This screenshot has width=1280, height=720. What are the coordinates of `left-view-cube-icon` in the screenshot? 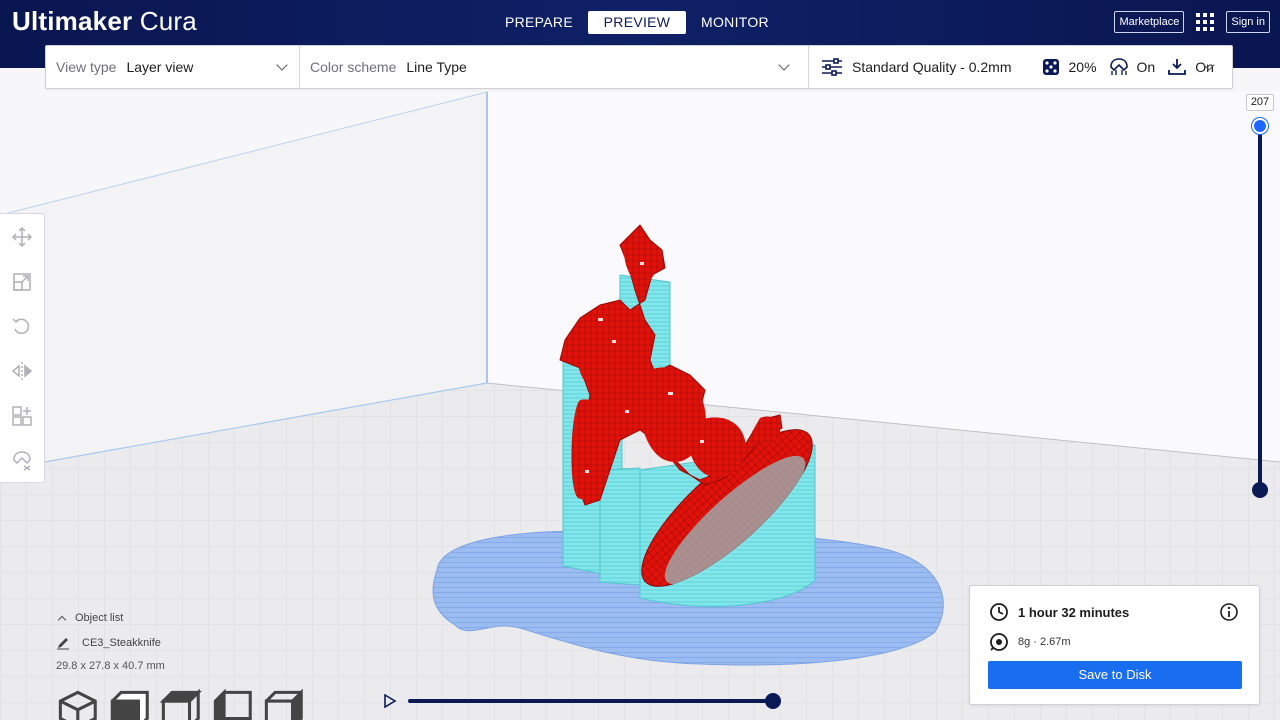 It's located at (233, 704).